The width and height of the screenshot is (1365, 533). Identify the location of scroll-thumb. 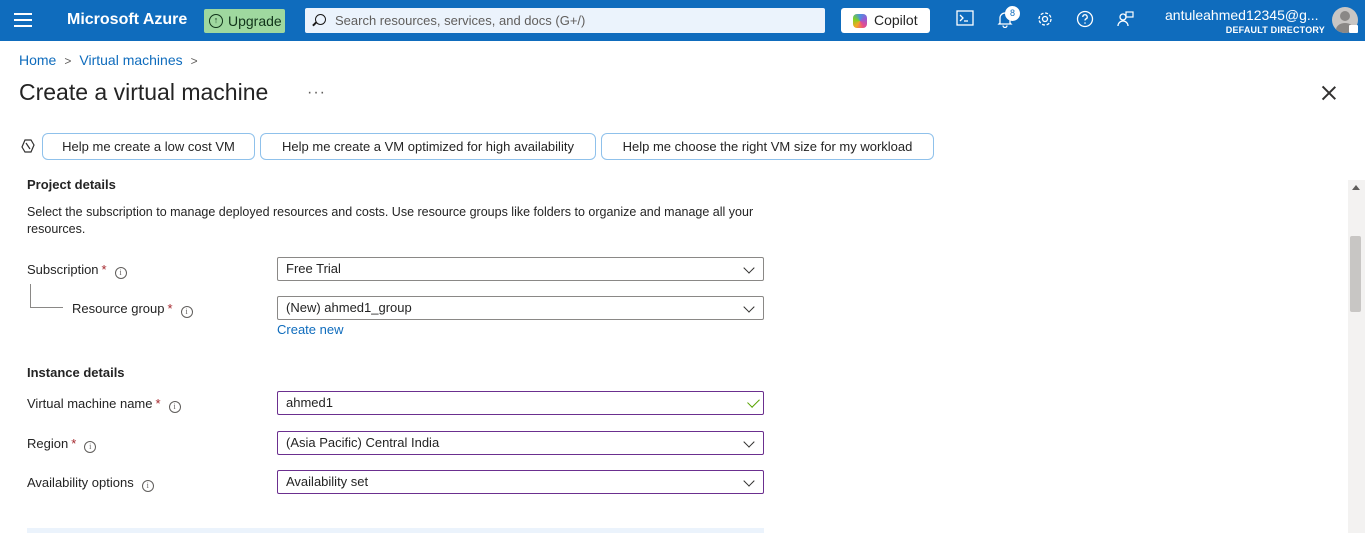
(1355, 274).